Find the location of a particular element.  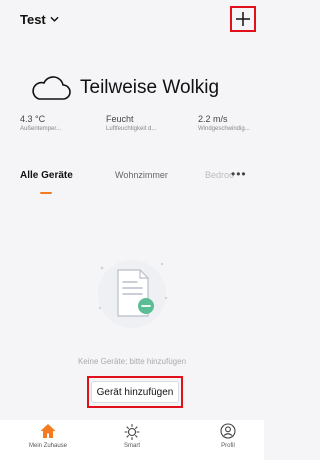

more-icon: ••• is located at coordinates (239, 174).